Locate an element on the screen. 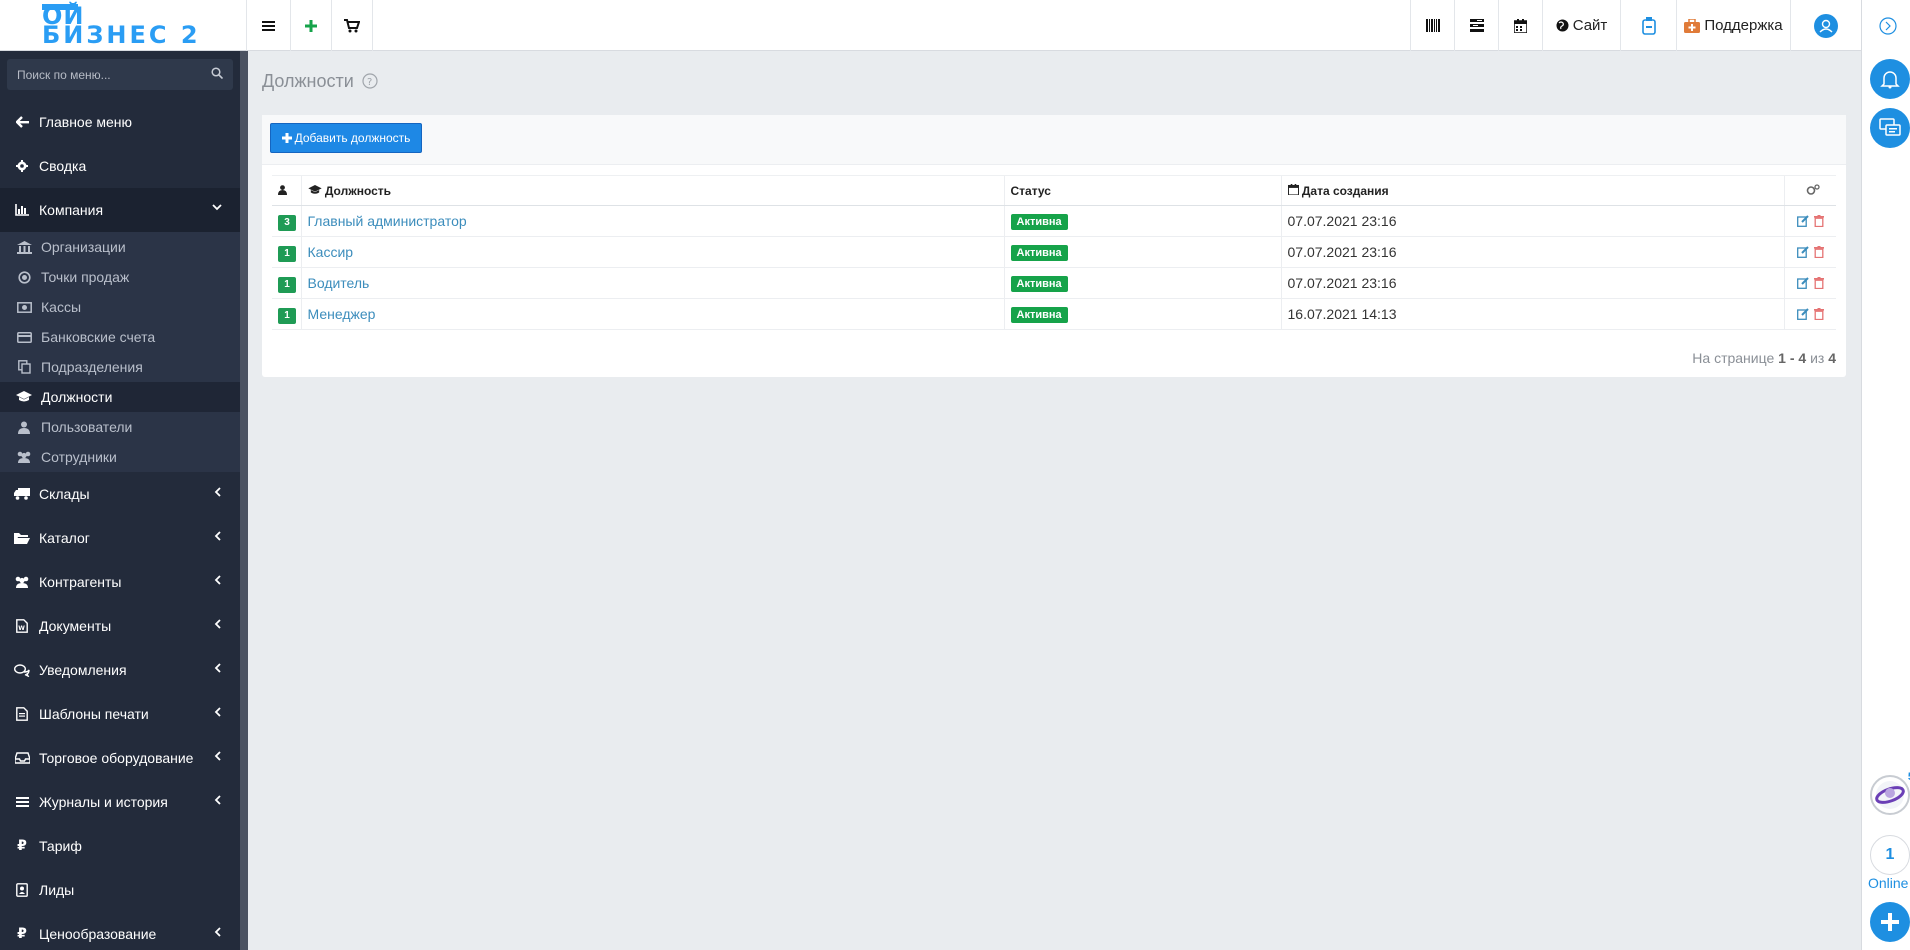 The width and height of the screenshot is (1910, 950). collapse-chevron-icon is located at coordinates (1888, 26).